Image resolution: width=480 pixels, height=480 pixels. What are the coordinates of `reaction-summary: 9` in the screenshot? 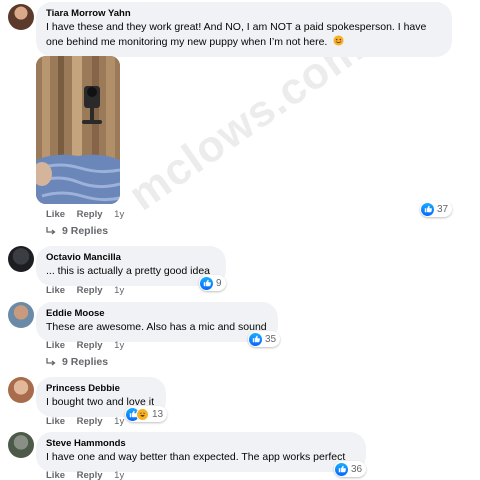 It's located at (212, 283).